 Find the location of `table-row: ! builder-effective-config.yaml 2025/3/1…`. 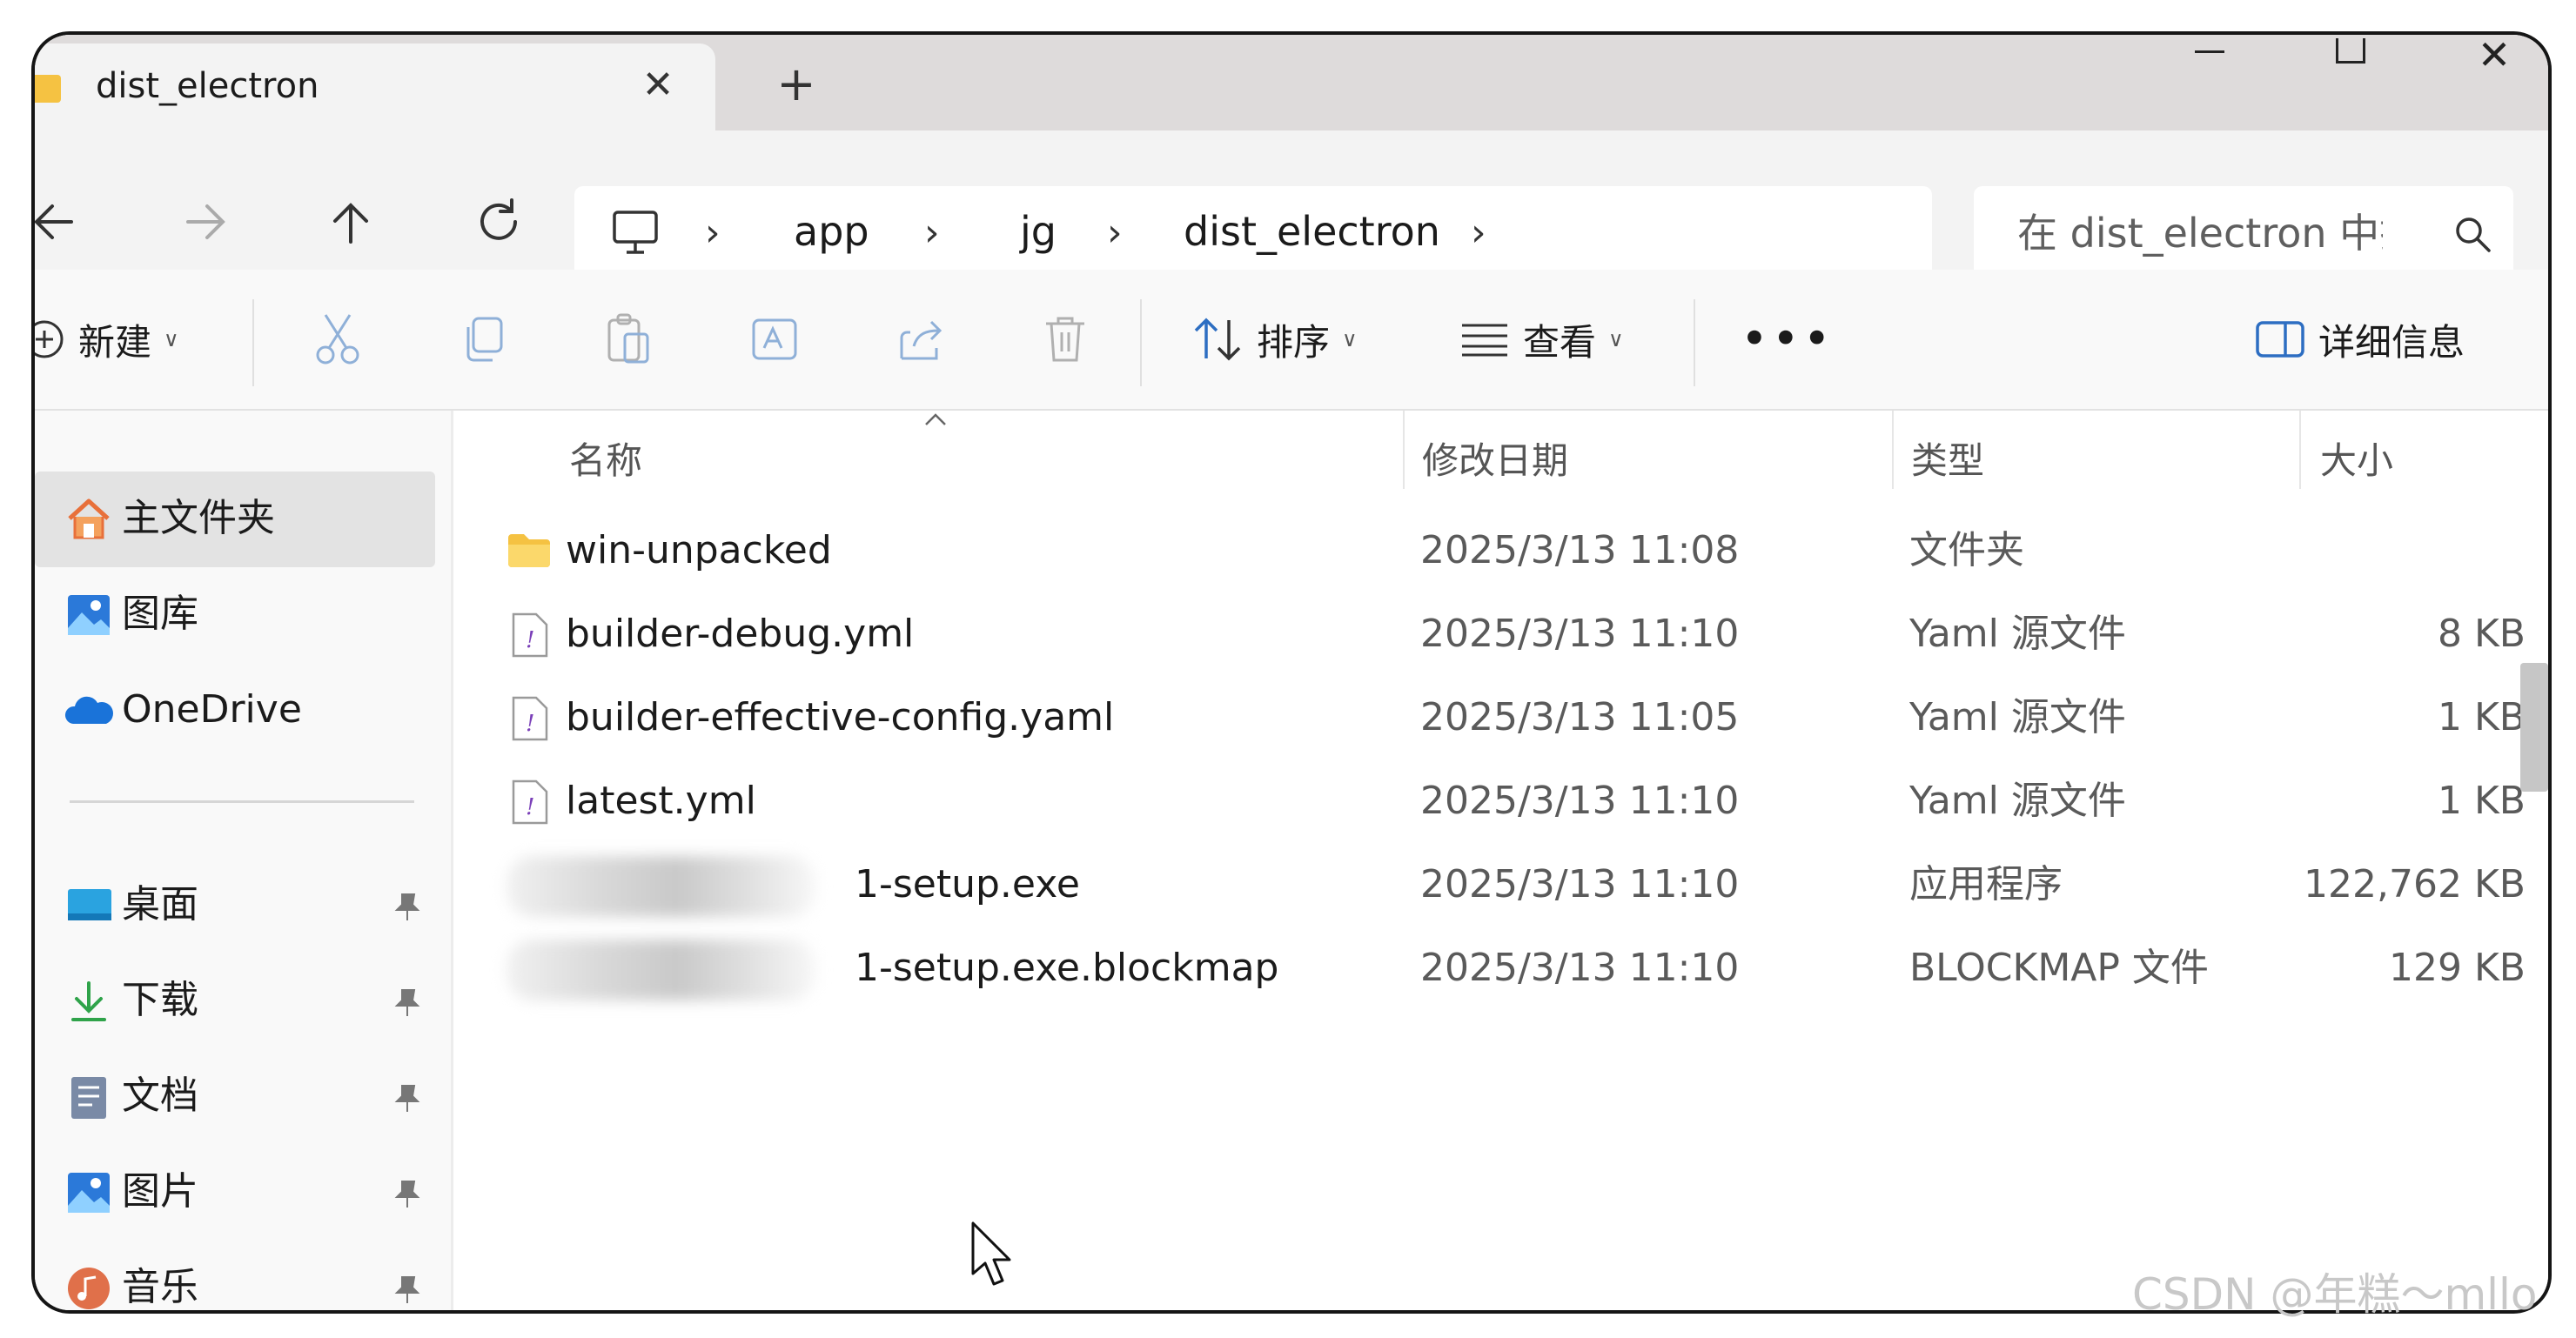

table-row: ! builder-effective-config.yaml 2025/3/1… is located at coordinates (1501, 718).